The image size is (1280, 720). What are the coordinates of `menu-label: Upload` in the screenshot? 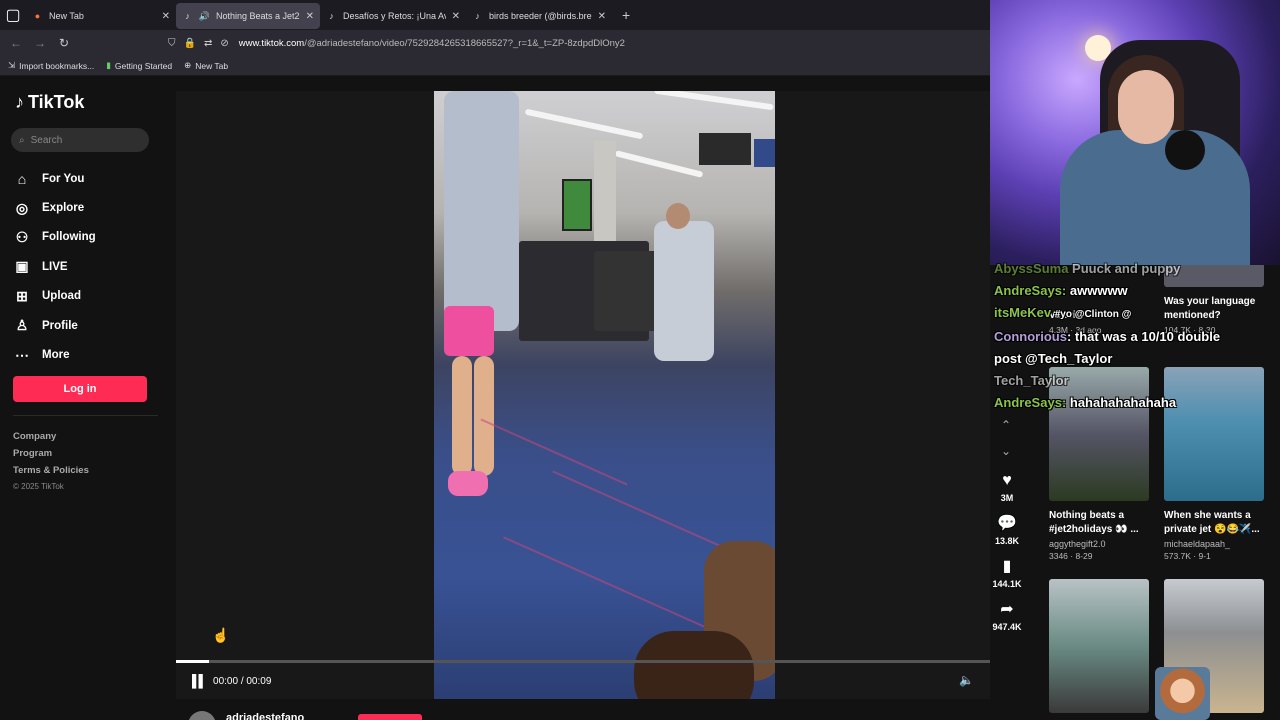 It's located at (61, 296).